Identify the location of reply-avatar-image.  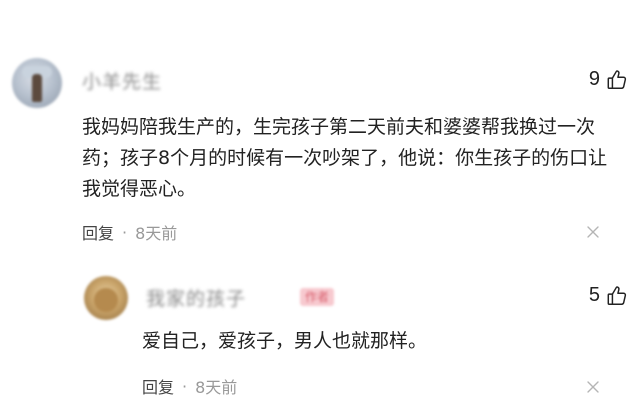
(106, 300).